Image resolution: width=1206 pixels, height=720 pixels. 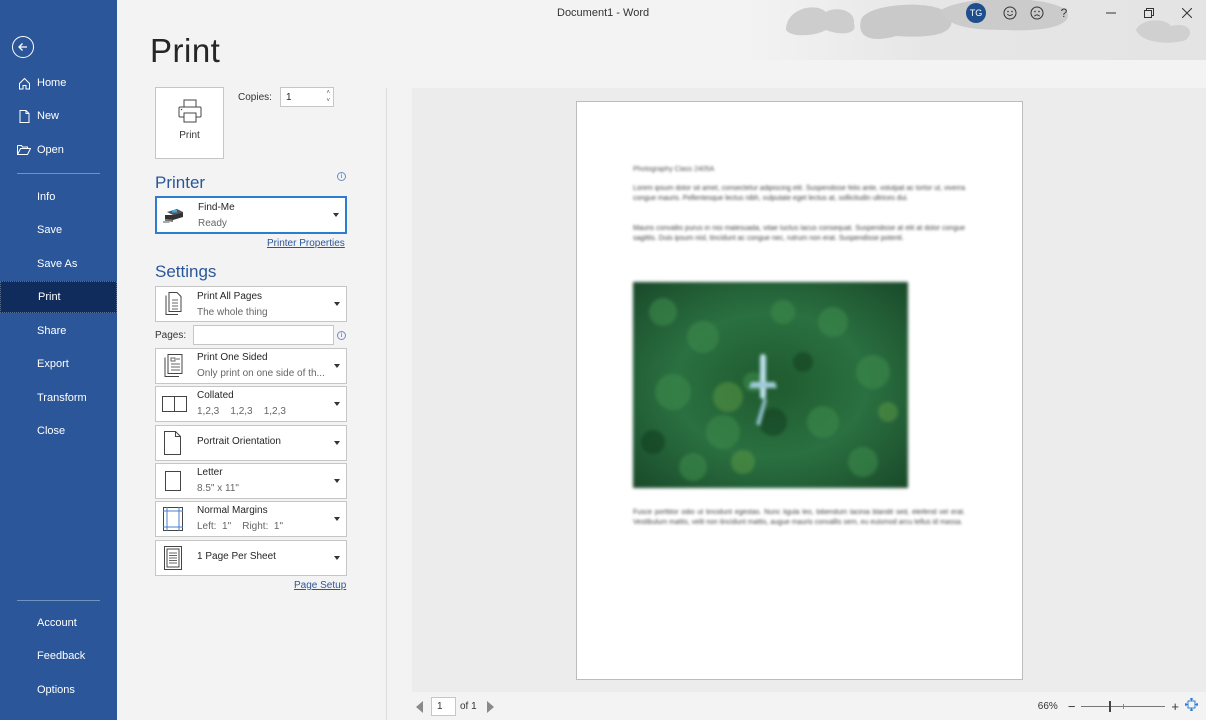 What do you see at coordinates (468, 706) in the screenshot?
I see `page-count: of 1` at bounding box center [468, 706].